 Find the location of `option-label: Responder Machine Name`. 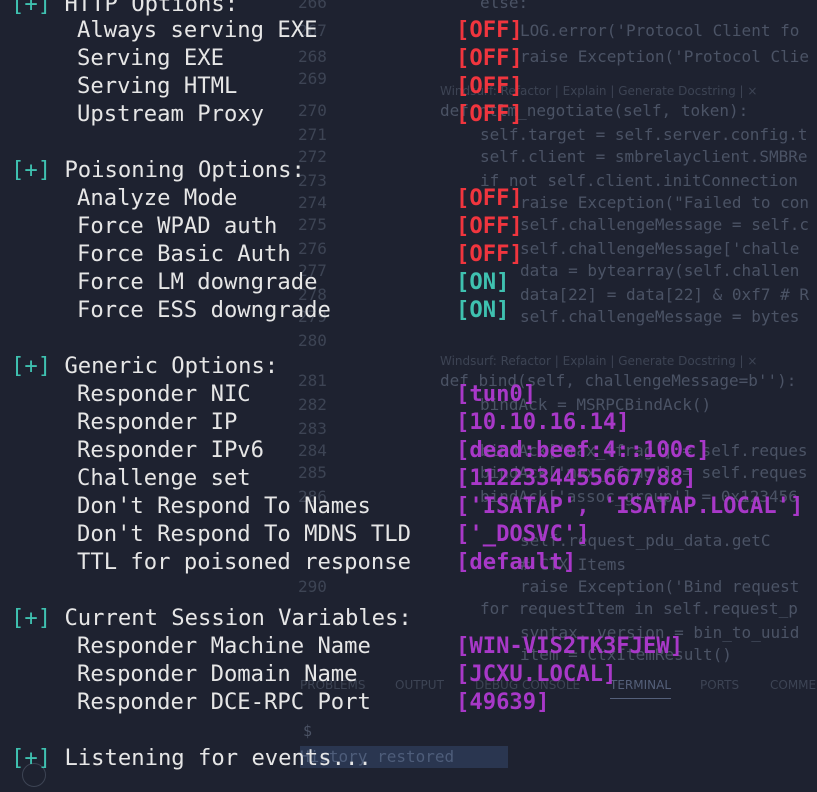

option-label: Responder Machine Name is located at coordinates (224, 646).